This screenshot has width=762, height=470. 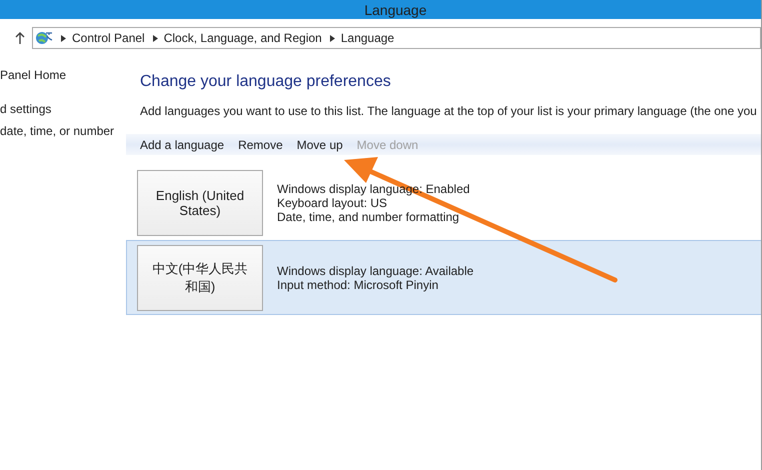 What do you see at coordinates (70, 75) in the screenshot?
I see `sidebar-link: Panel Home` at bounding box center [70, 75].